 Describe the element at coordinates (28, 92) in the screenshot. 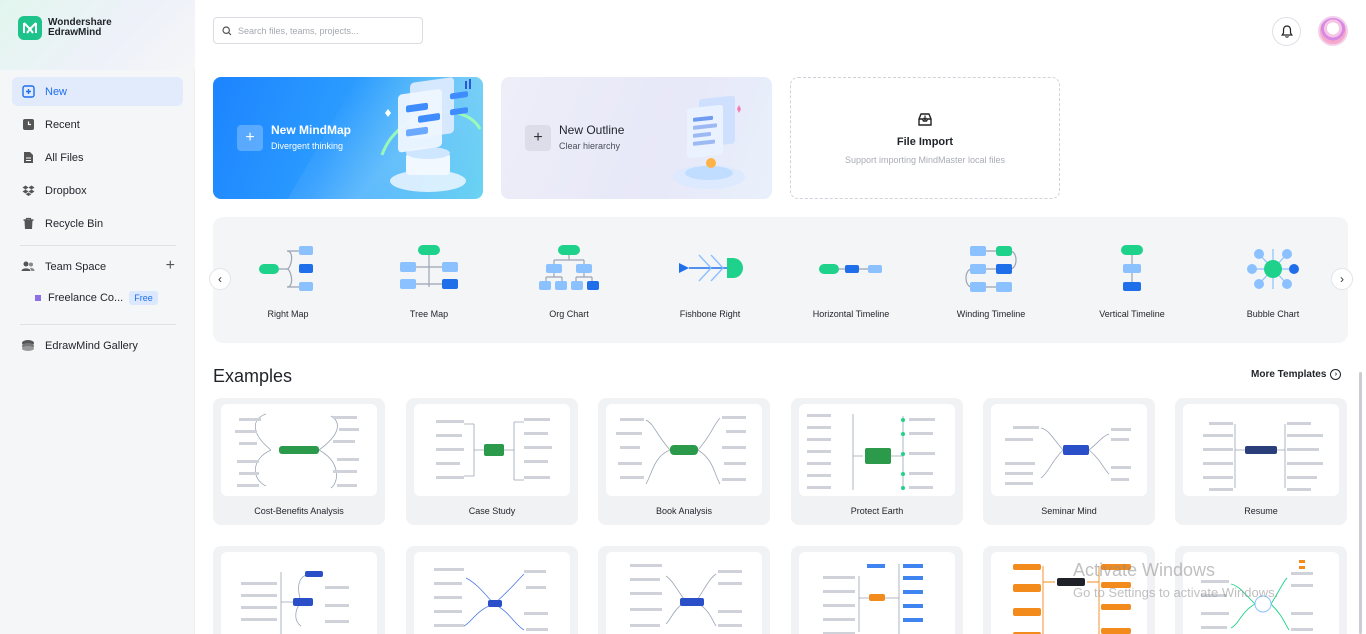

I see `new-file-icon` at that location.